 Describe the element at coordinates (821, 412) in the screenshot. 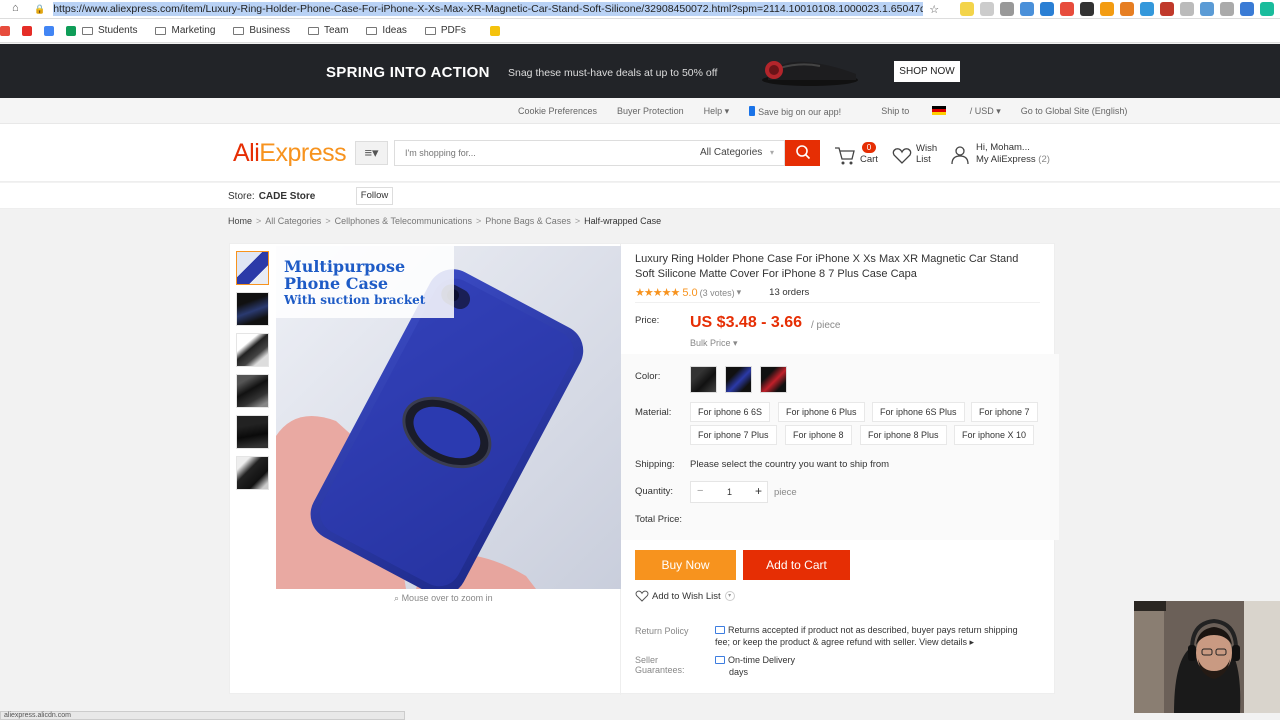

I see `material-option: For iphone 6 Plus` at that location.